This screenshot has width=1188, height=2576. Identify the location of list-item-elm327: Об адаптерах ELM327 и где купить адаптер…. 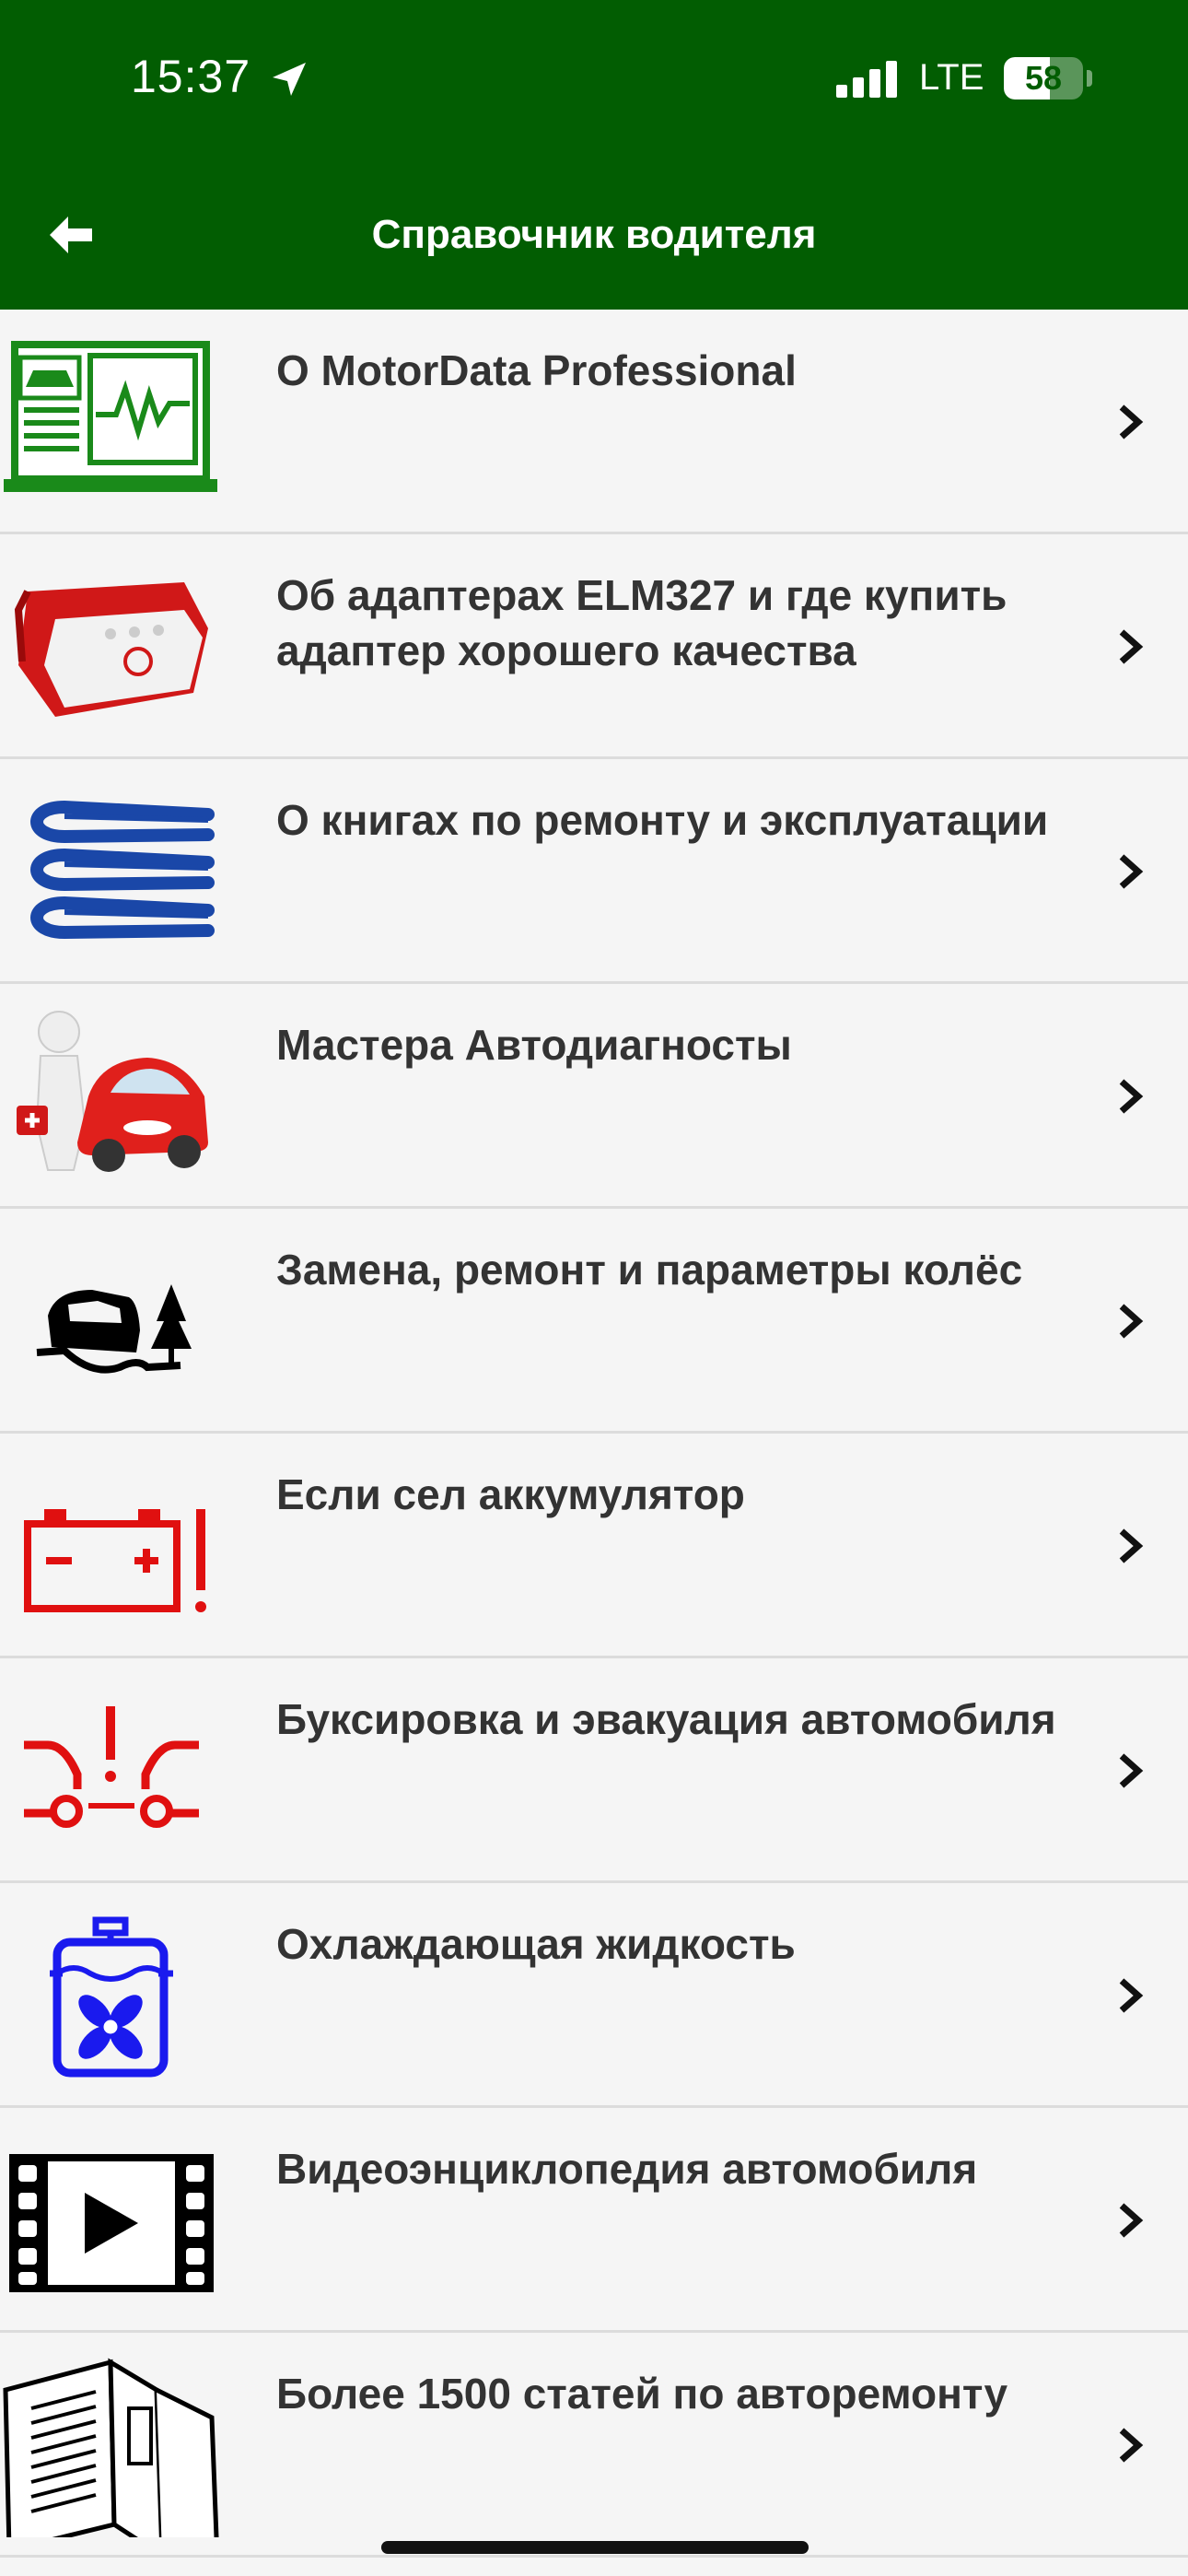
(594, 646).